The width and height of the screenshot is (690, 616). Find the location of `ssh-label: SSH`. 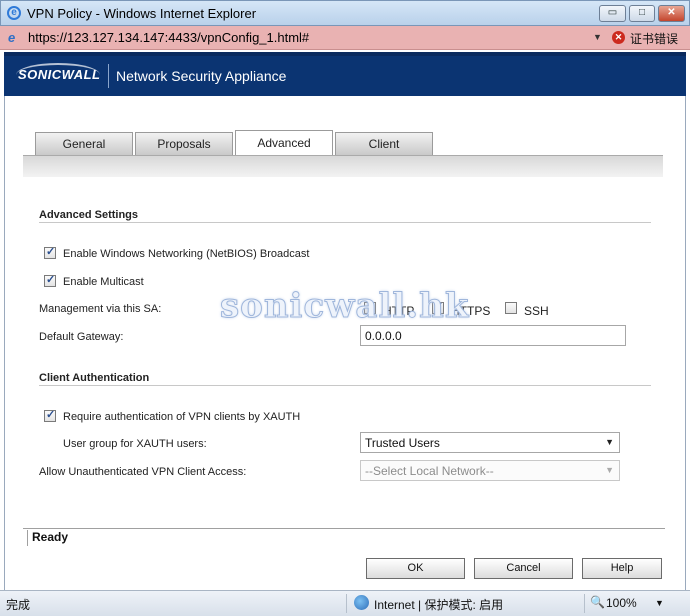

ssh-label: SSH is located at coordinates (536, 311).